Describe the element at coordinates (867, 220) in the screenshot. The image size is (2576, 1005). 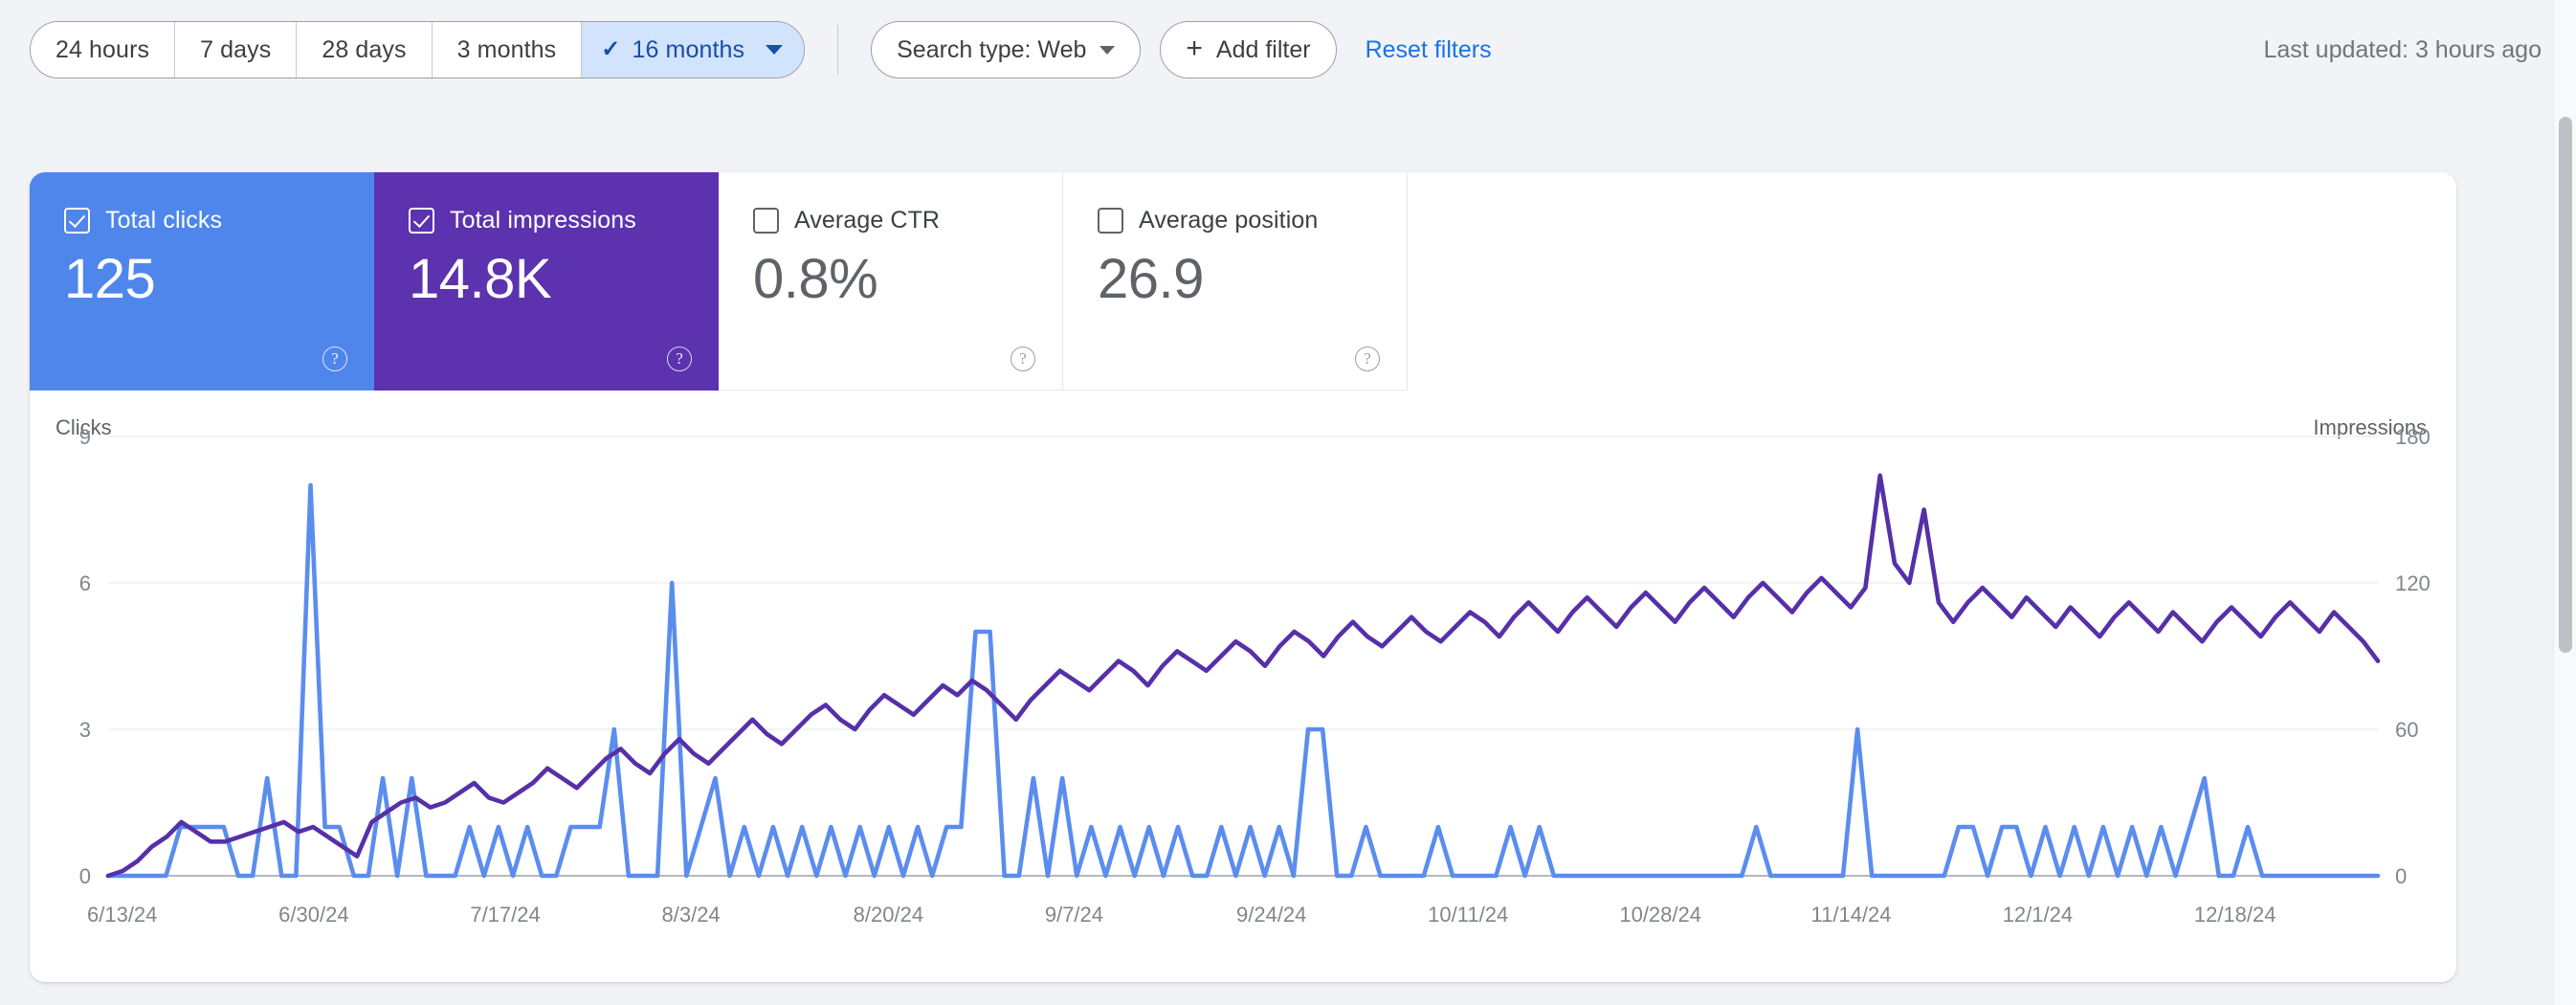
I see `metric-label: Average CTR` at that location.